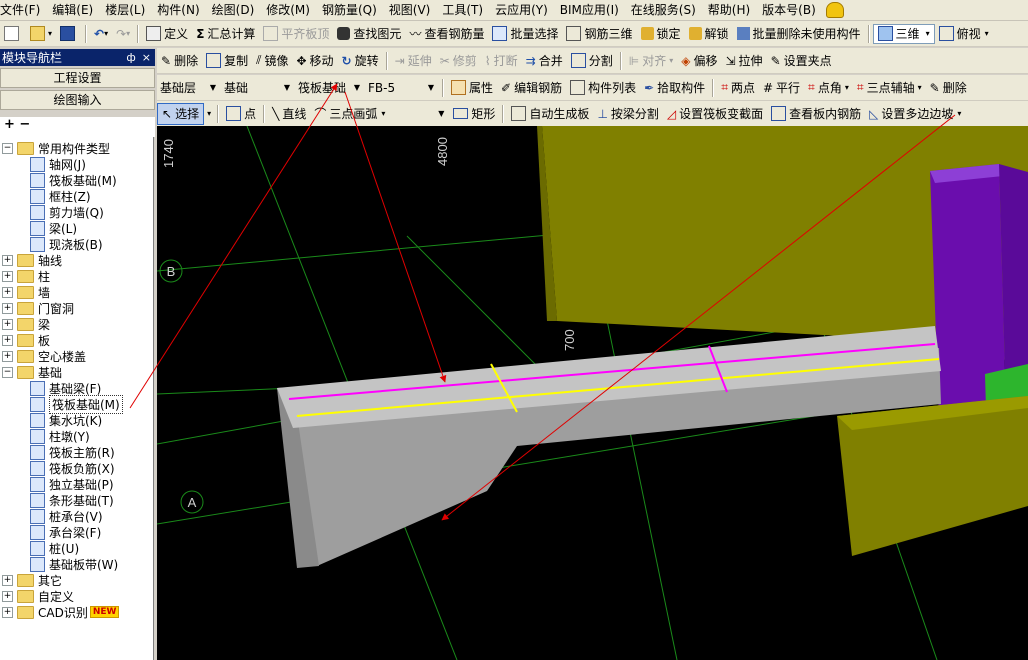  Describe the element at coordinates (38, 596) in the screenshot. I see `tree-folder: + 自定义` at that location.